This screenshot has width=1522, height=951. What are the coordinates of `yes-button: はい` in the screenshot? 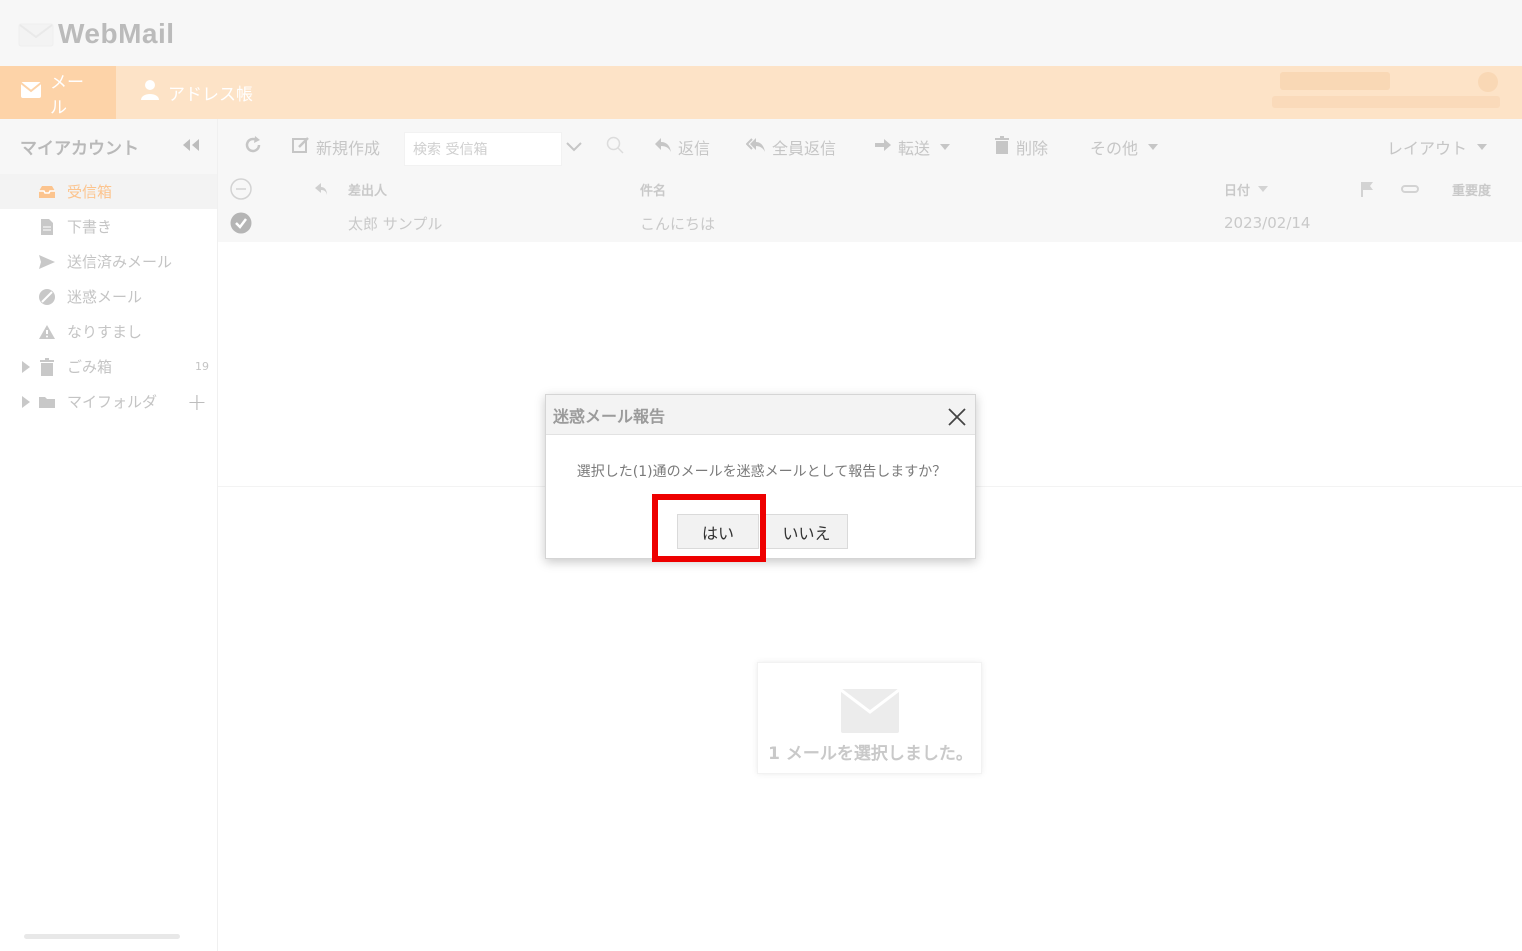 It's located at (718, 531).